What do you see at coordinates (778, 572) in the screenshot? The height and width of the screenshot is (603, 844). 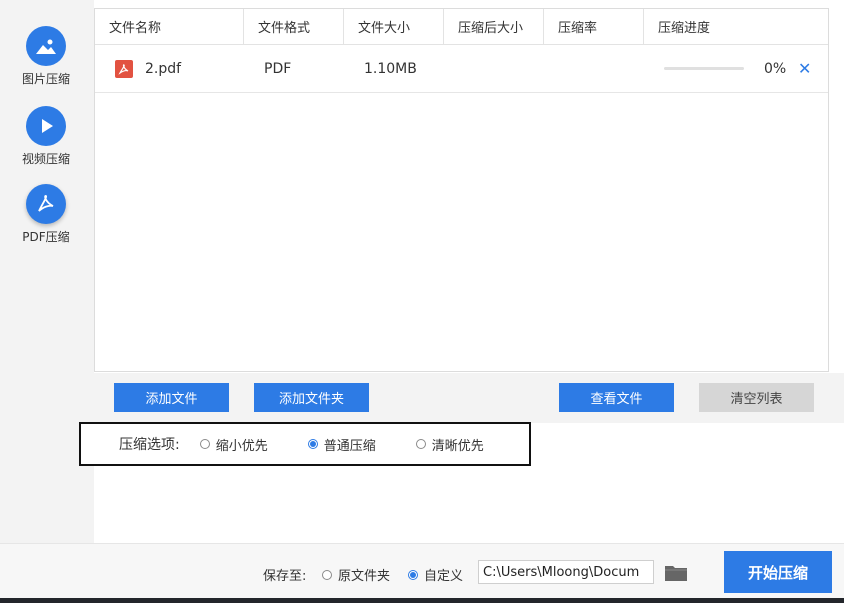 I see `start-compress-button: 开始压缩` at bounding box center [778, 572].